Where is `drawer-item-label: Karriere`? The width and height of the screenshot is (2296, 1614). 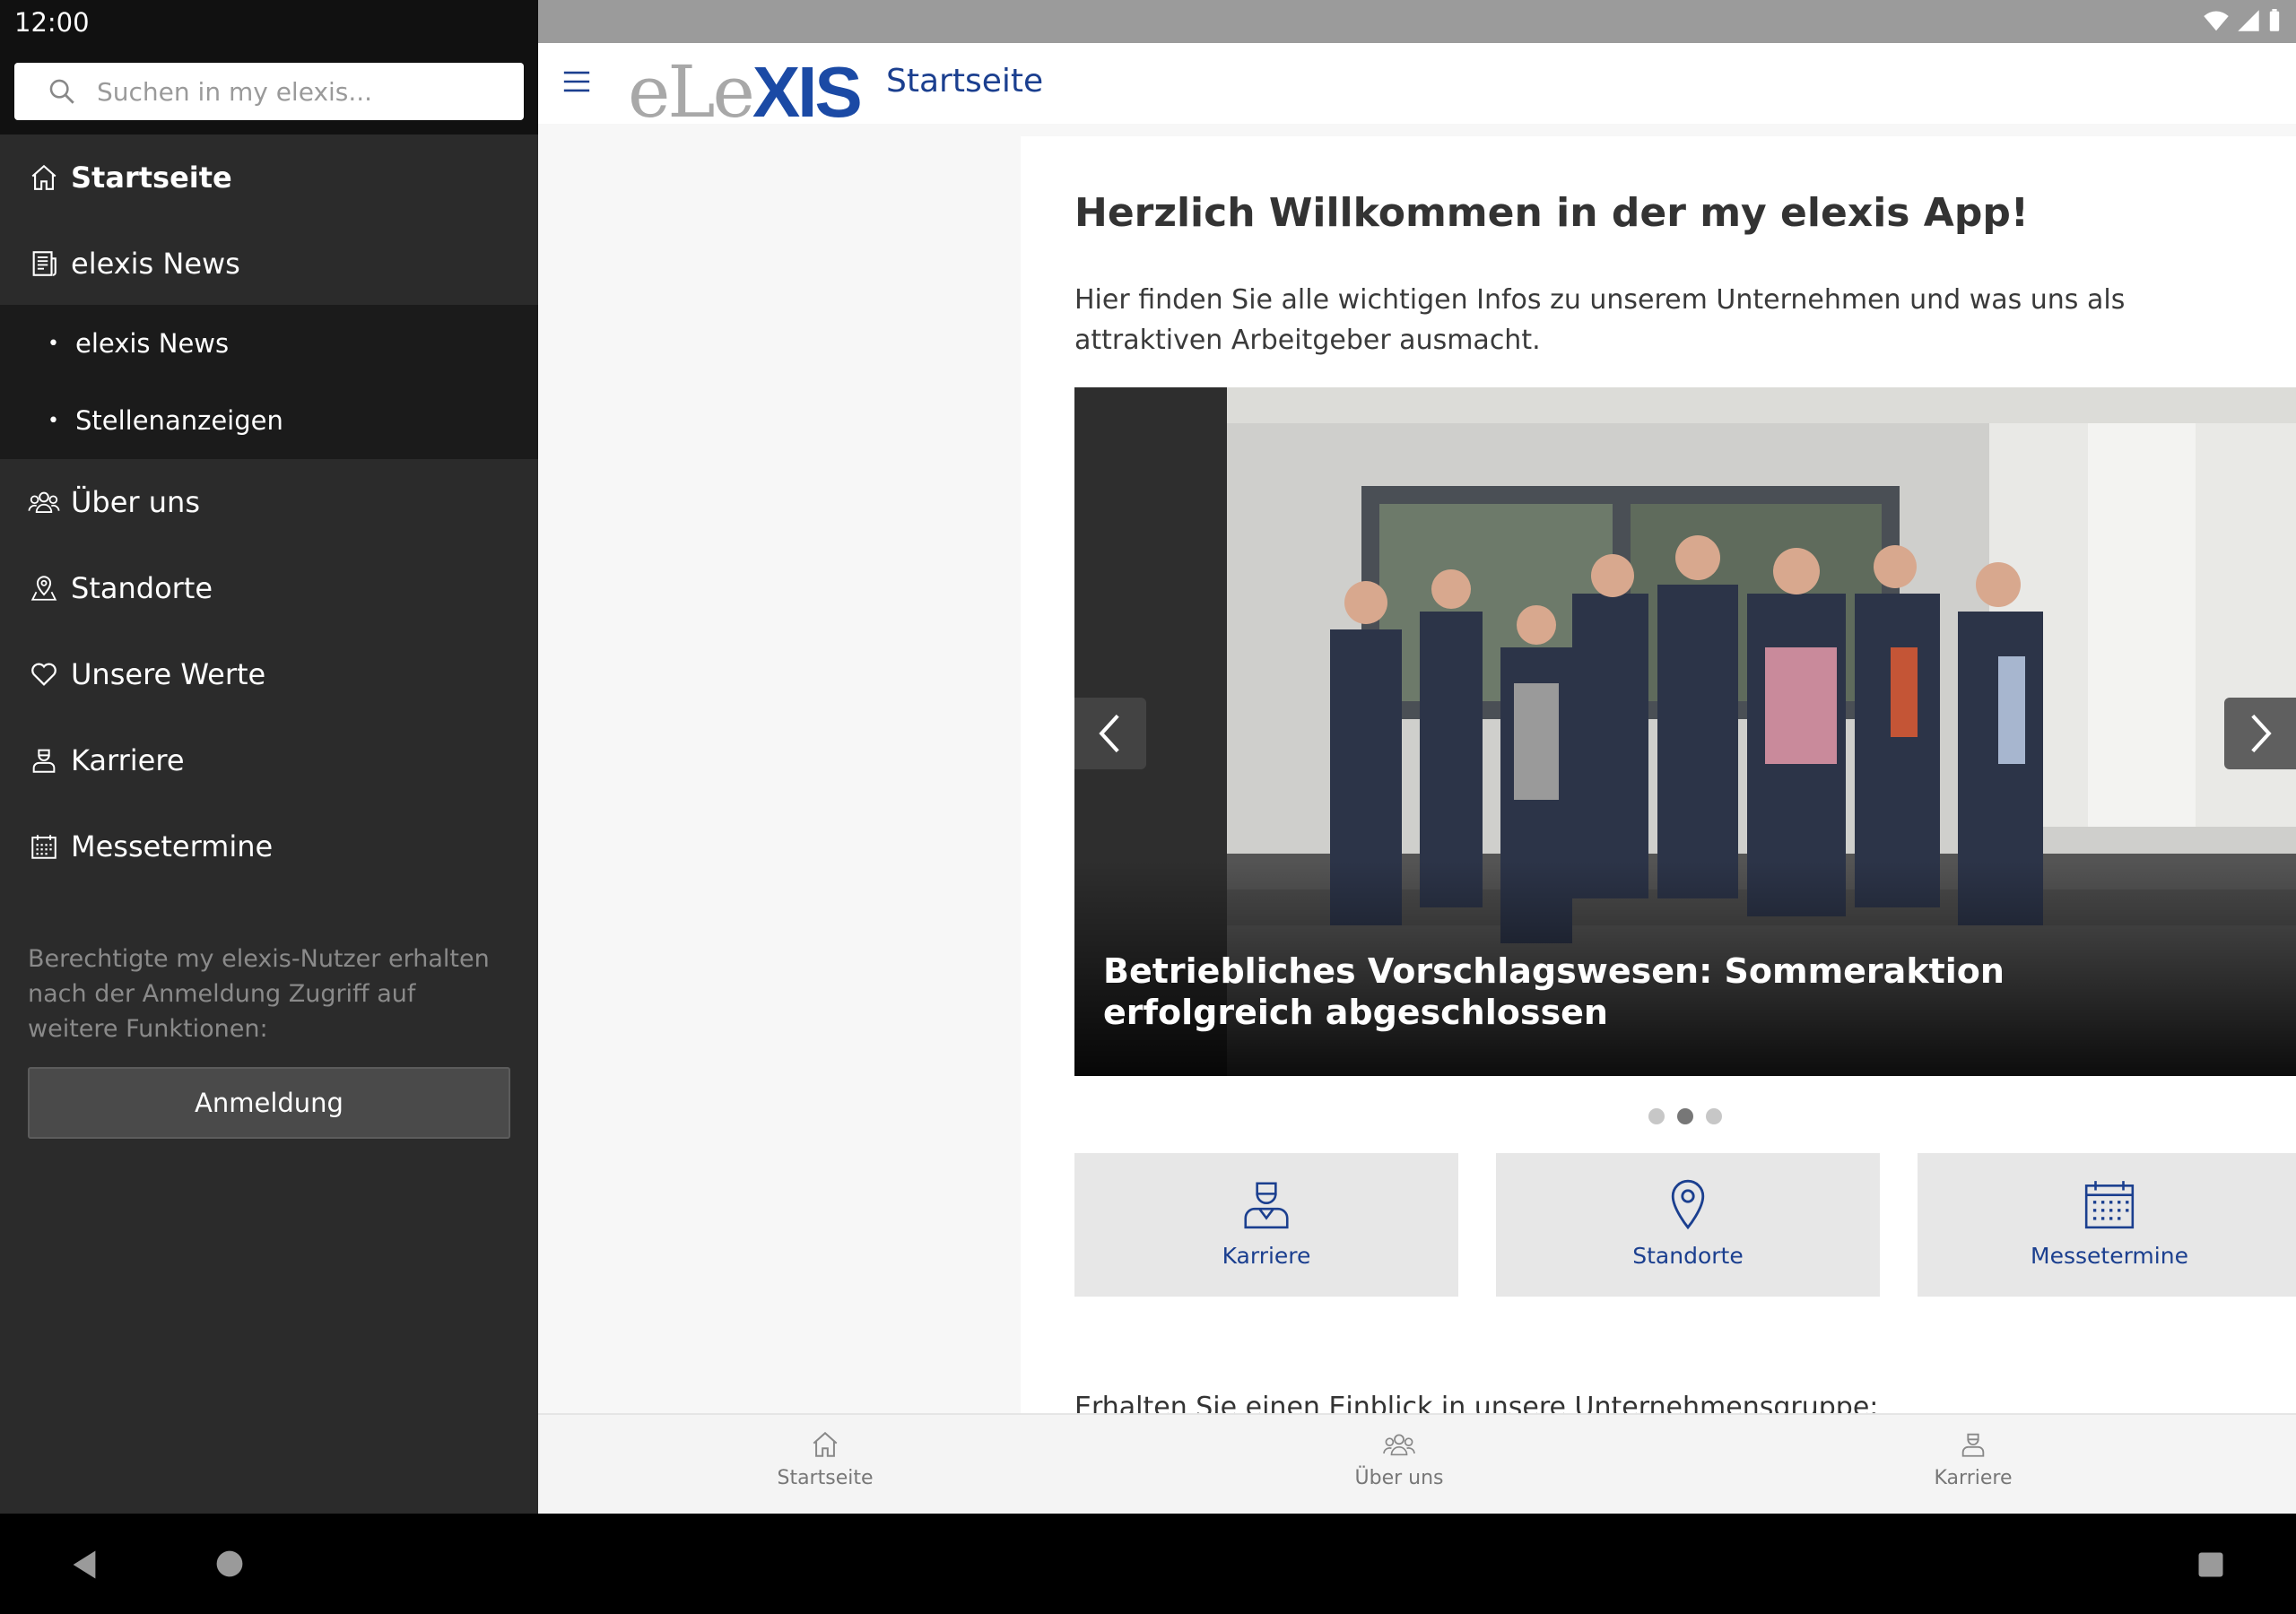
drawer-item-label: Karriere is located at coordinates (128, 760).